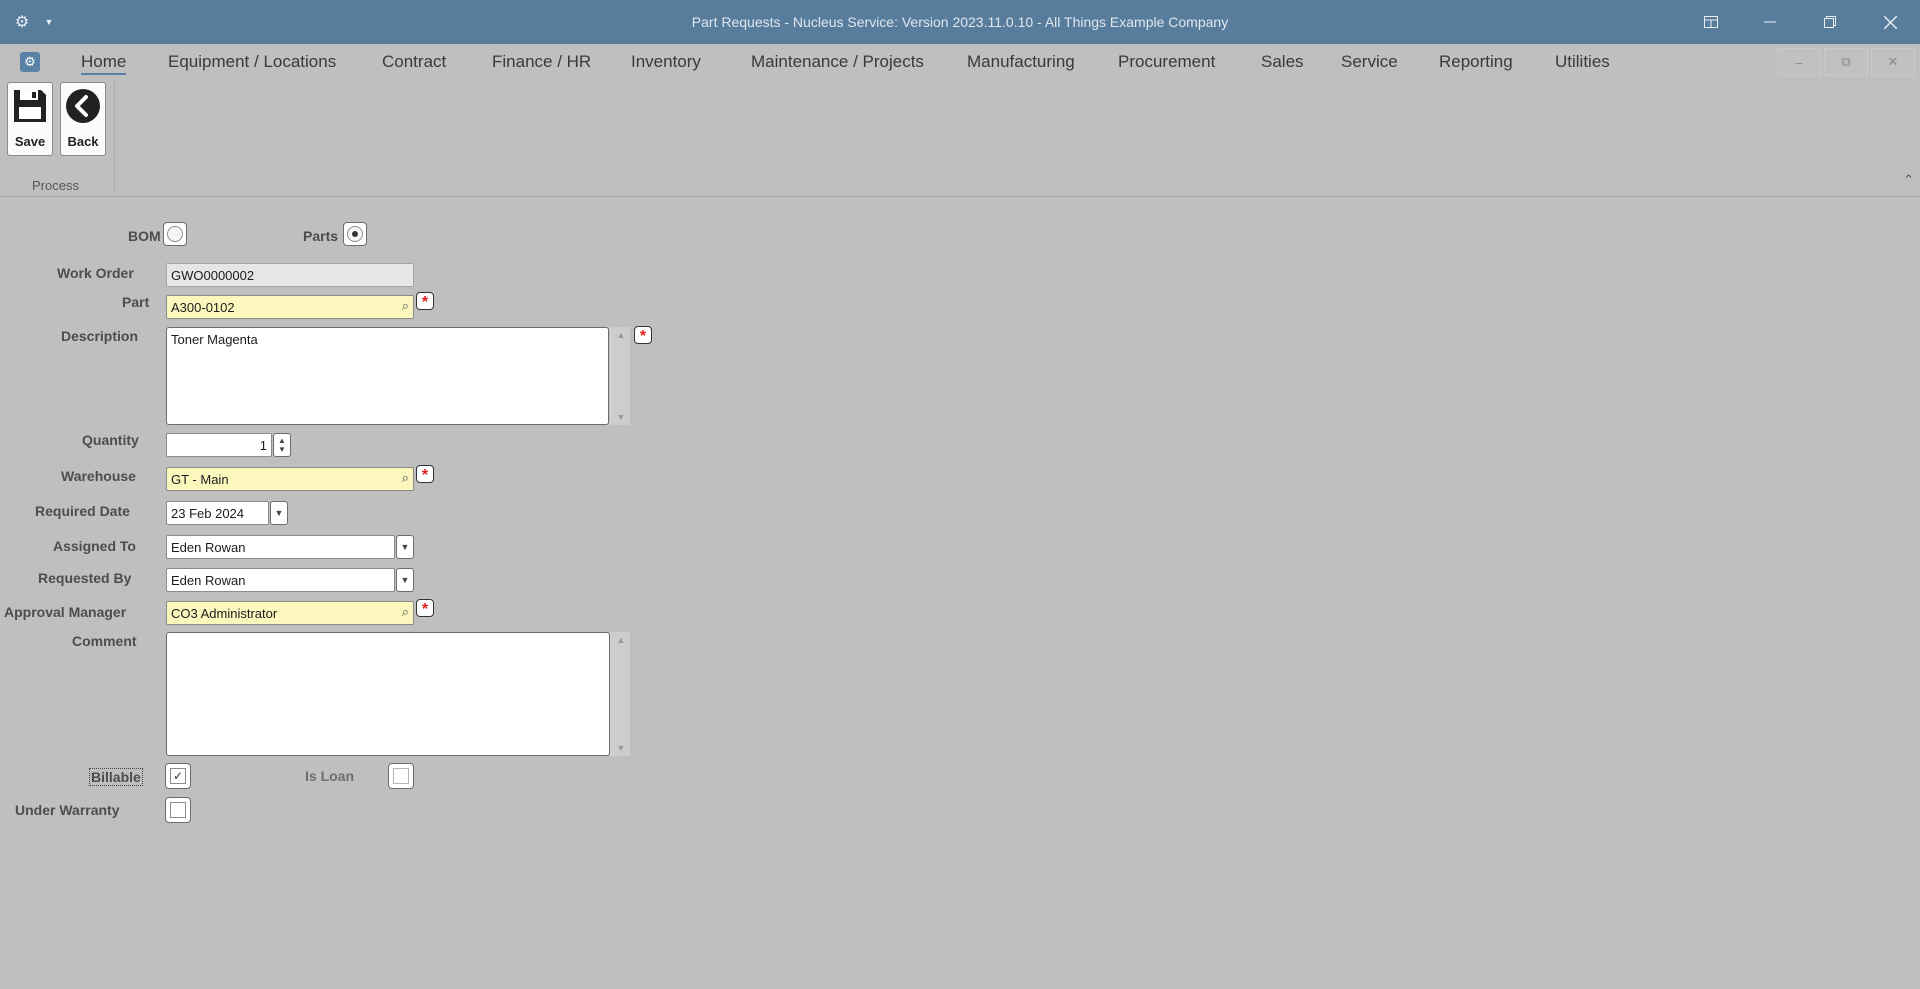 The width and height of the screenshot is (1920, 989). I want to click on collapse-ribbon-icon: ⌃, so click(1908, 180).